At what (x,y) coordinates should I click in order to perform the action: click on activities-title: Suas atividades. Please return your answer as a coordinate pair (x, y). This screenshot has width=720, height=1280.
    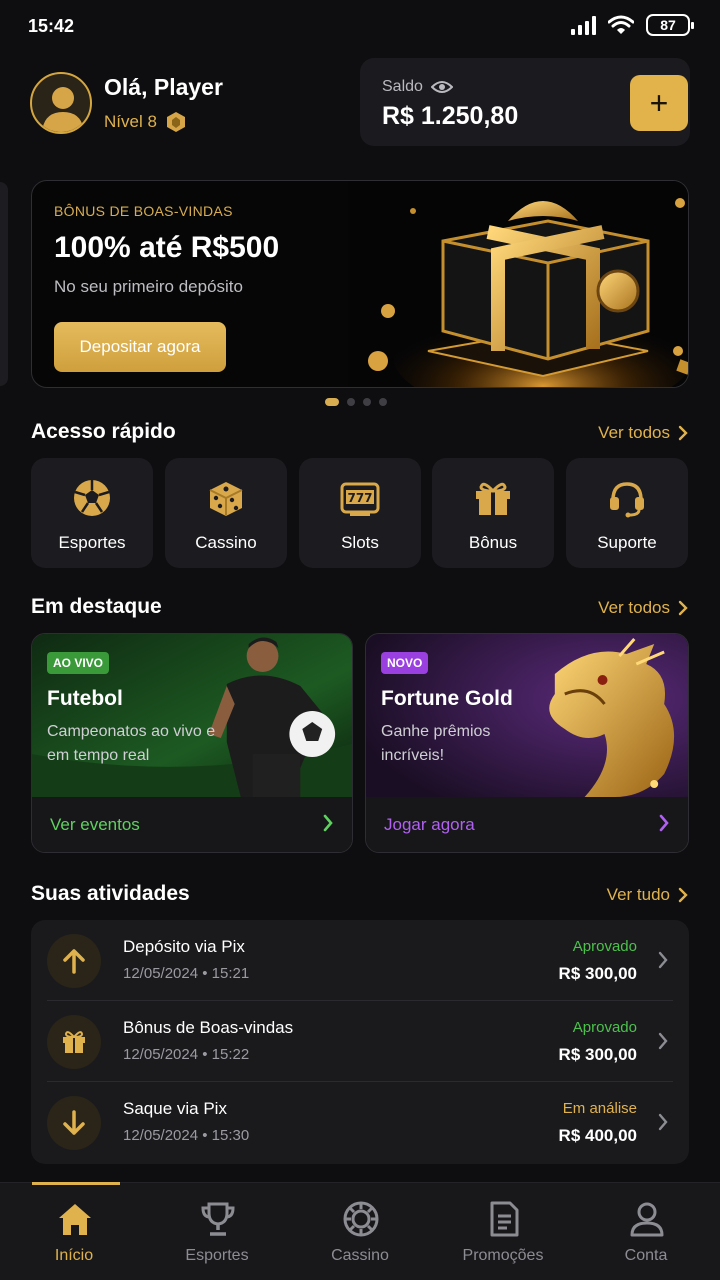
    Looking at the image, I should click on (110, 893).